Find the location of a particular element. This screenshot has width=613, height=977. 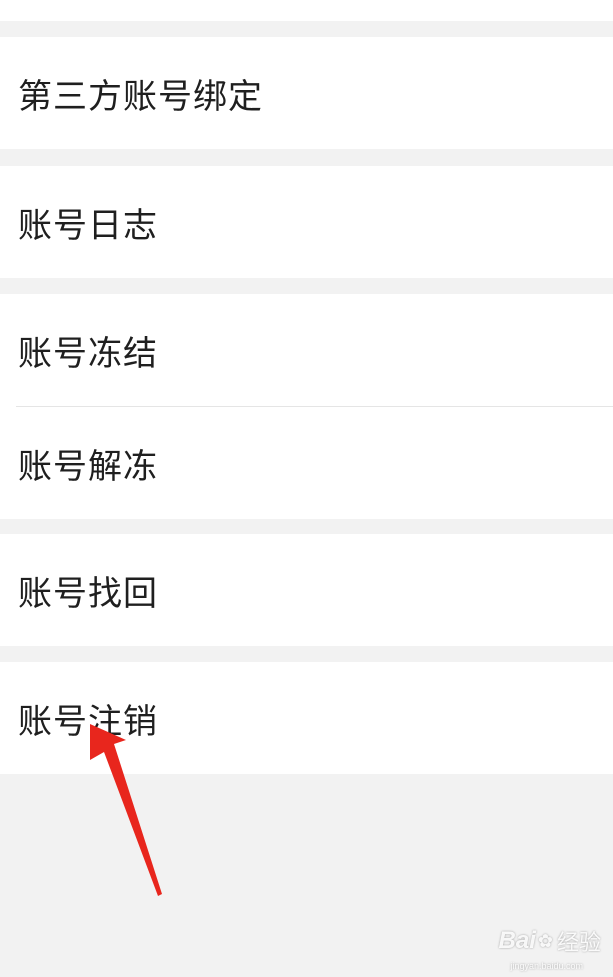

watermark-brand-suffix: 经验 is located at coordinates (578, 943).